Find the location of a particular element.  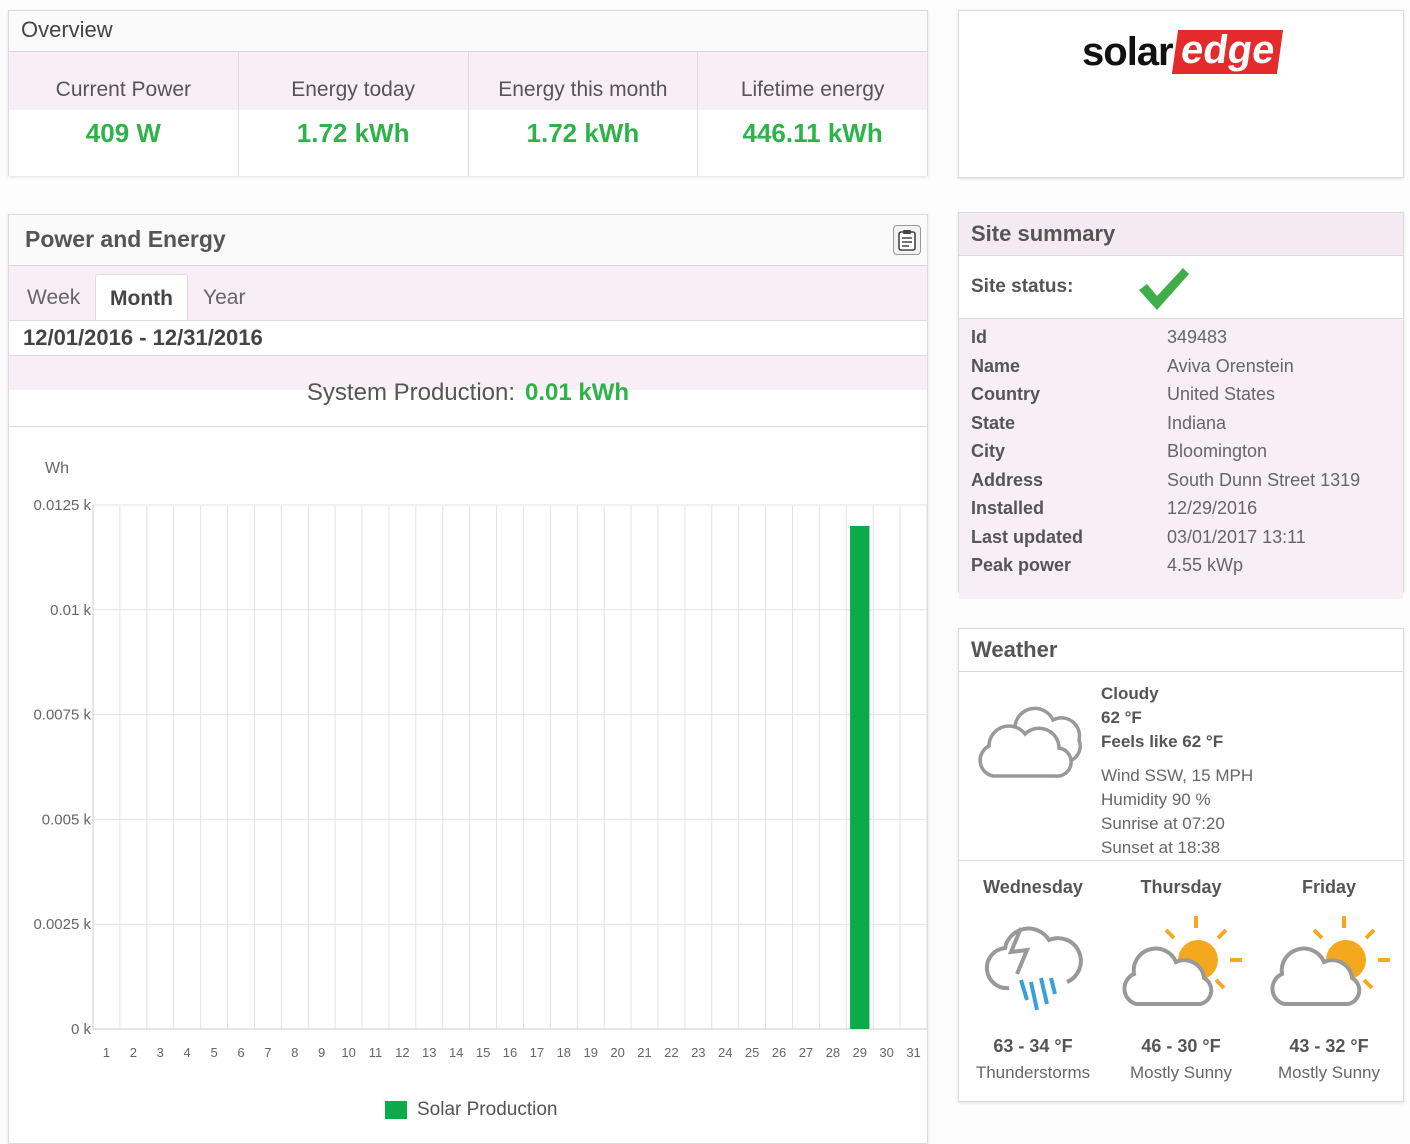

wind: Wind SSW, 15 MPH is located at coordinates (1177, 775).